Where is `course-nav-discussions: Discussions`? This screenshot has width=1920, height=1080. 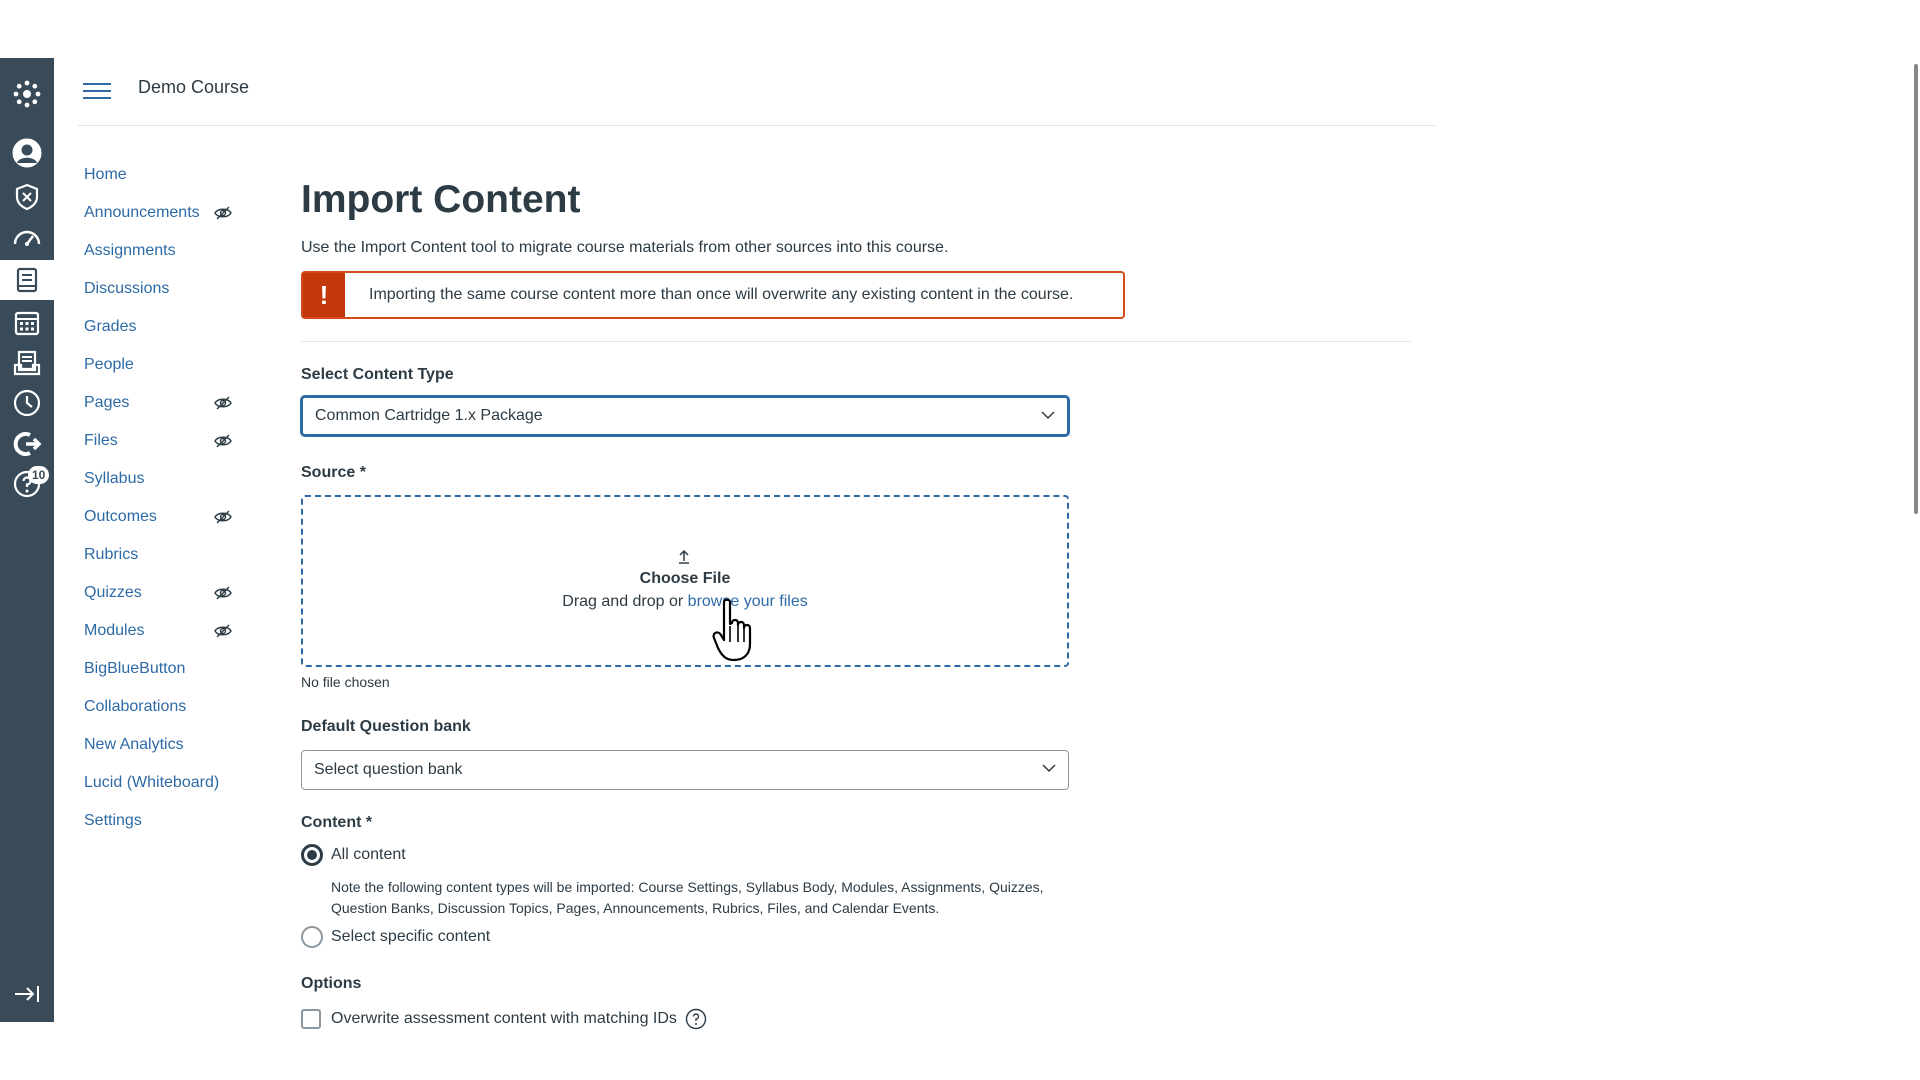 course-nav-discussions: Discussions is located at coordinates (169, 289).